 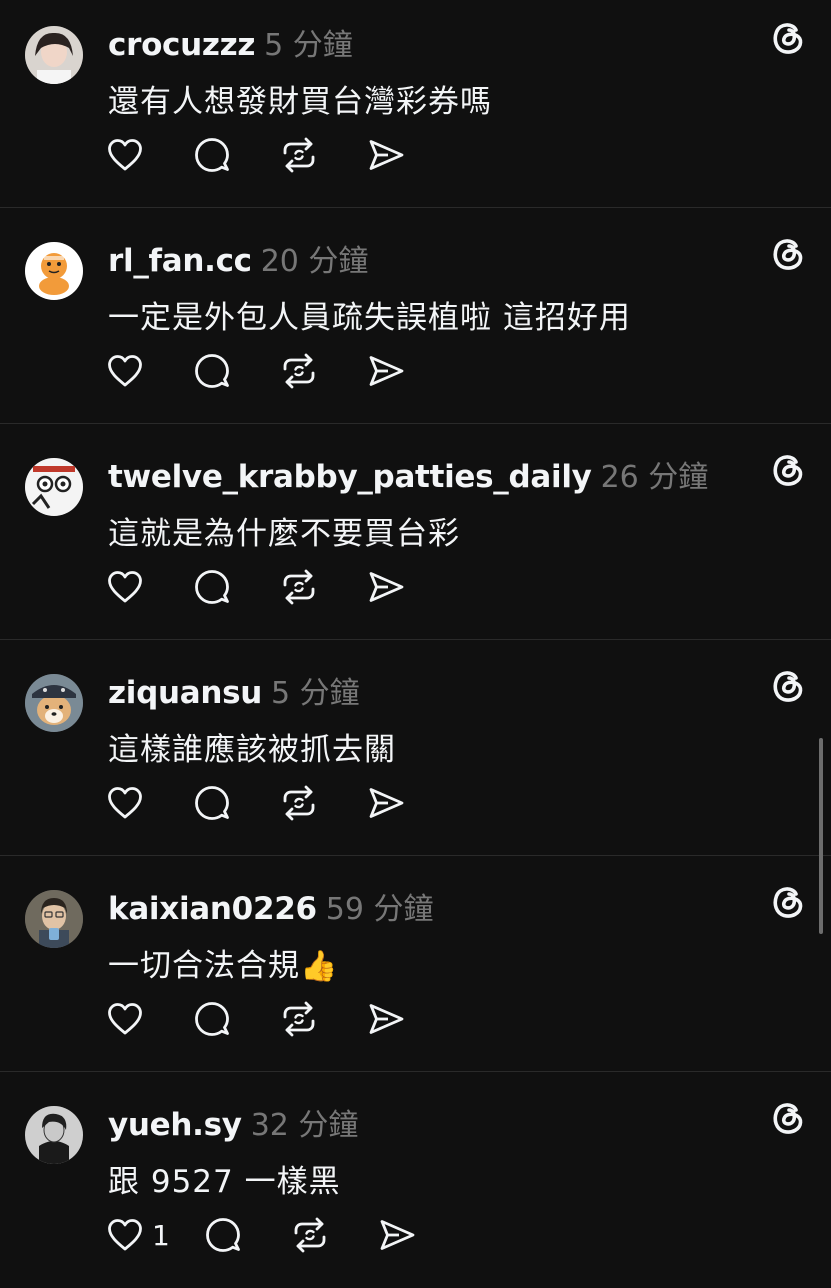 What do you see at coordinates (304, 1125) in the screenshot?
I see `timestamp: 32 分鐘` at bounding box center [304, 1125].